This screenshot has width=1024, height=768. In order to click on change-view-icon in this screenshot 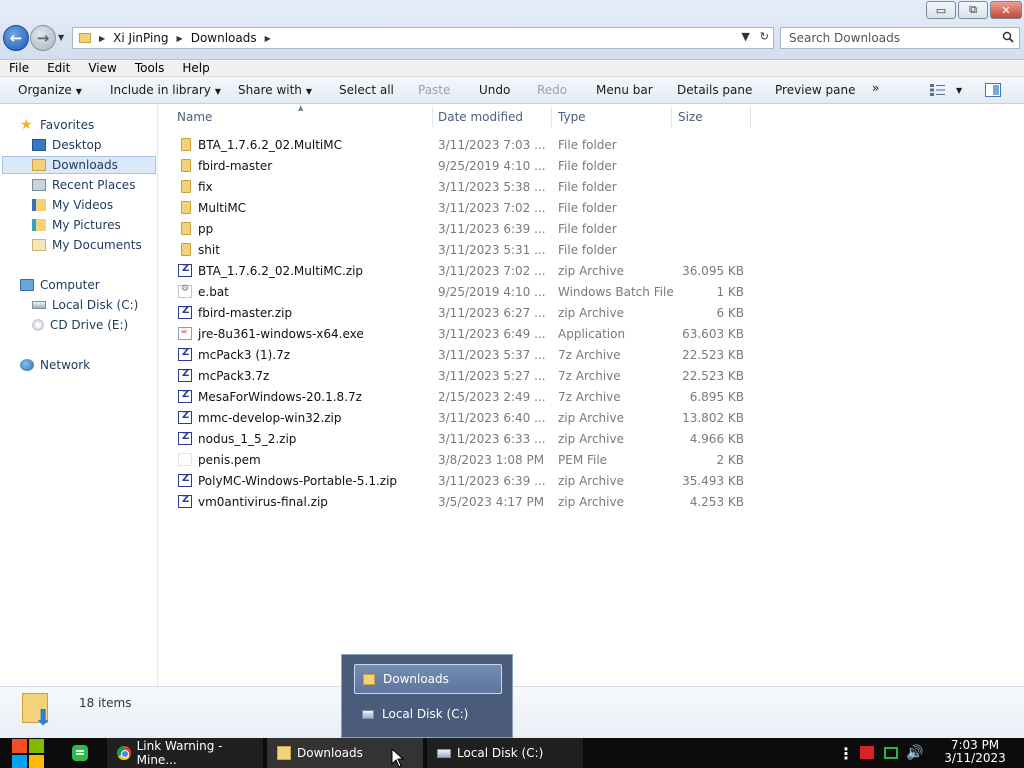, I will do `click(938, 90)`.